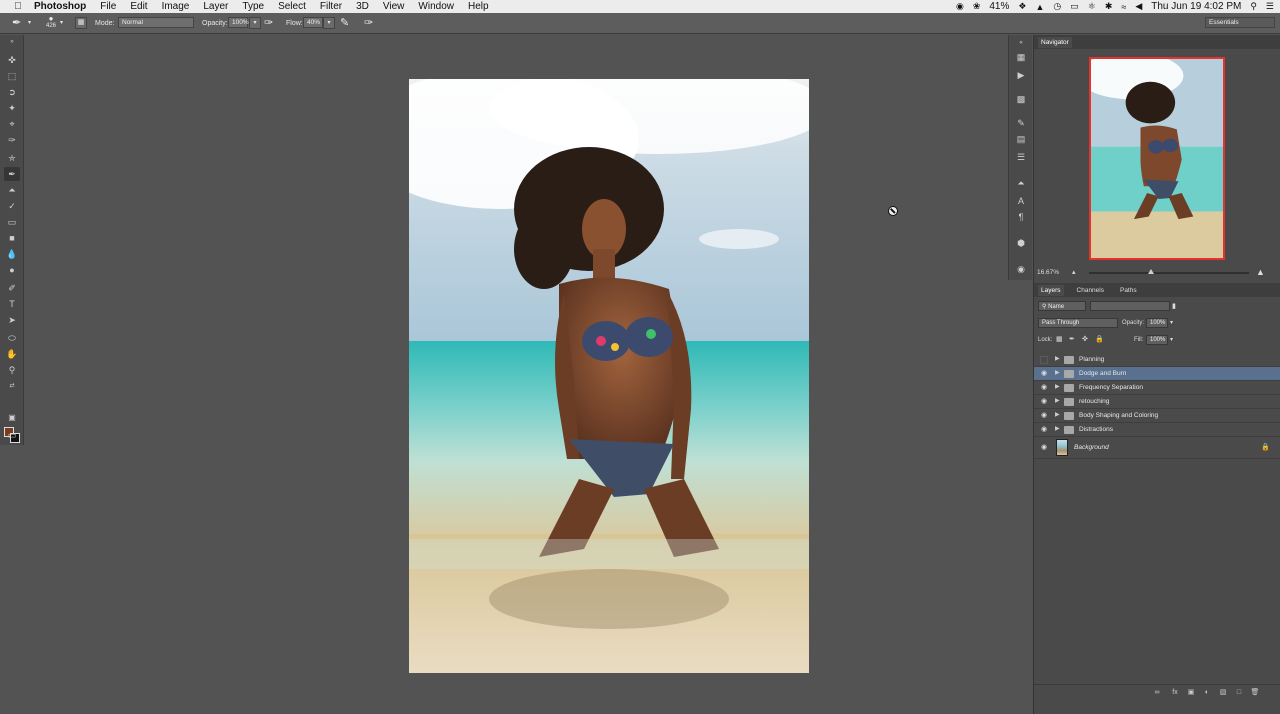  Describe the element at coordinates (1157, 388) in the screenshot. I see `layer-row-frequency-separation: ◉ ▶ Frequency Separation` at that location.